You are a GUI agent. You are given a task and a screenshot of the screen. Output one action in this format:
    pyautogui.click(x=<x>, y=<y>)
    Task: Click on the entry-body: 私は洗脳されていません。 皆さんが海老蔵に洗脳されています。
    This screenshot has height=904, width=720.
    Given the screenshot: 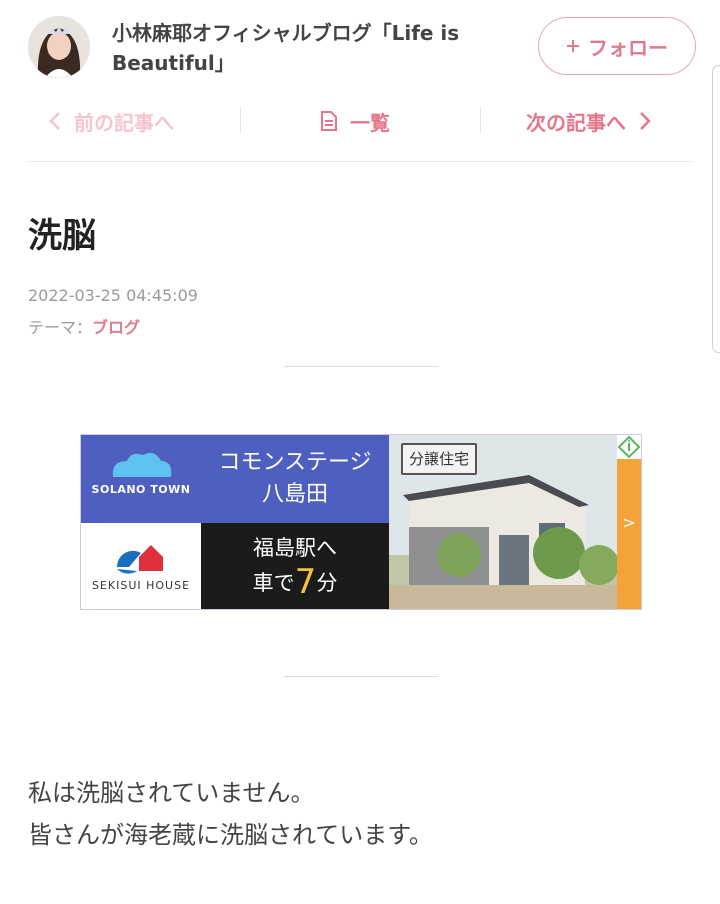 What is the action you would take?
    pyautogui.click(x=230, y=814)
    